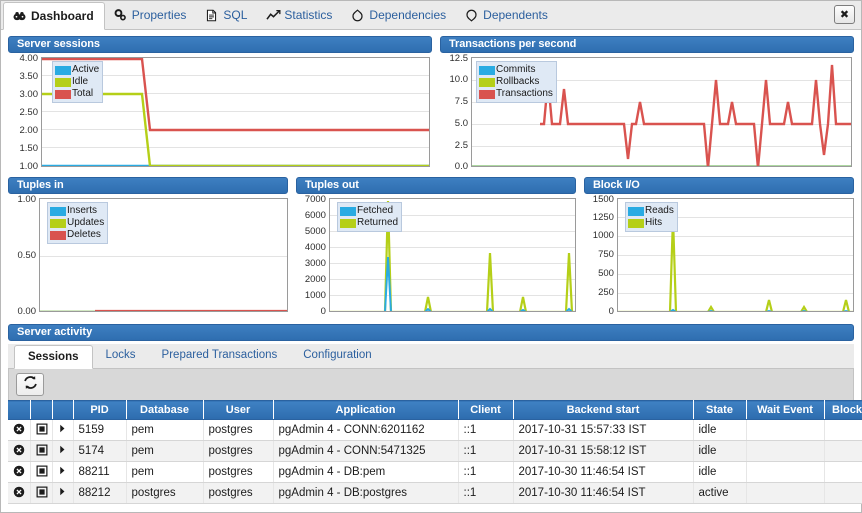 This screenshot has width=862, height=513. What do you see at coordinates (83, 93) in the screenshot?
I see `legend-label: Total` at bounding box center [83, 93].